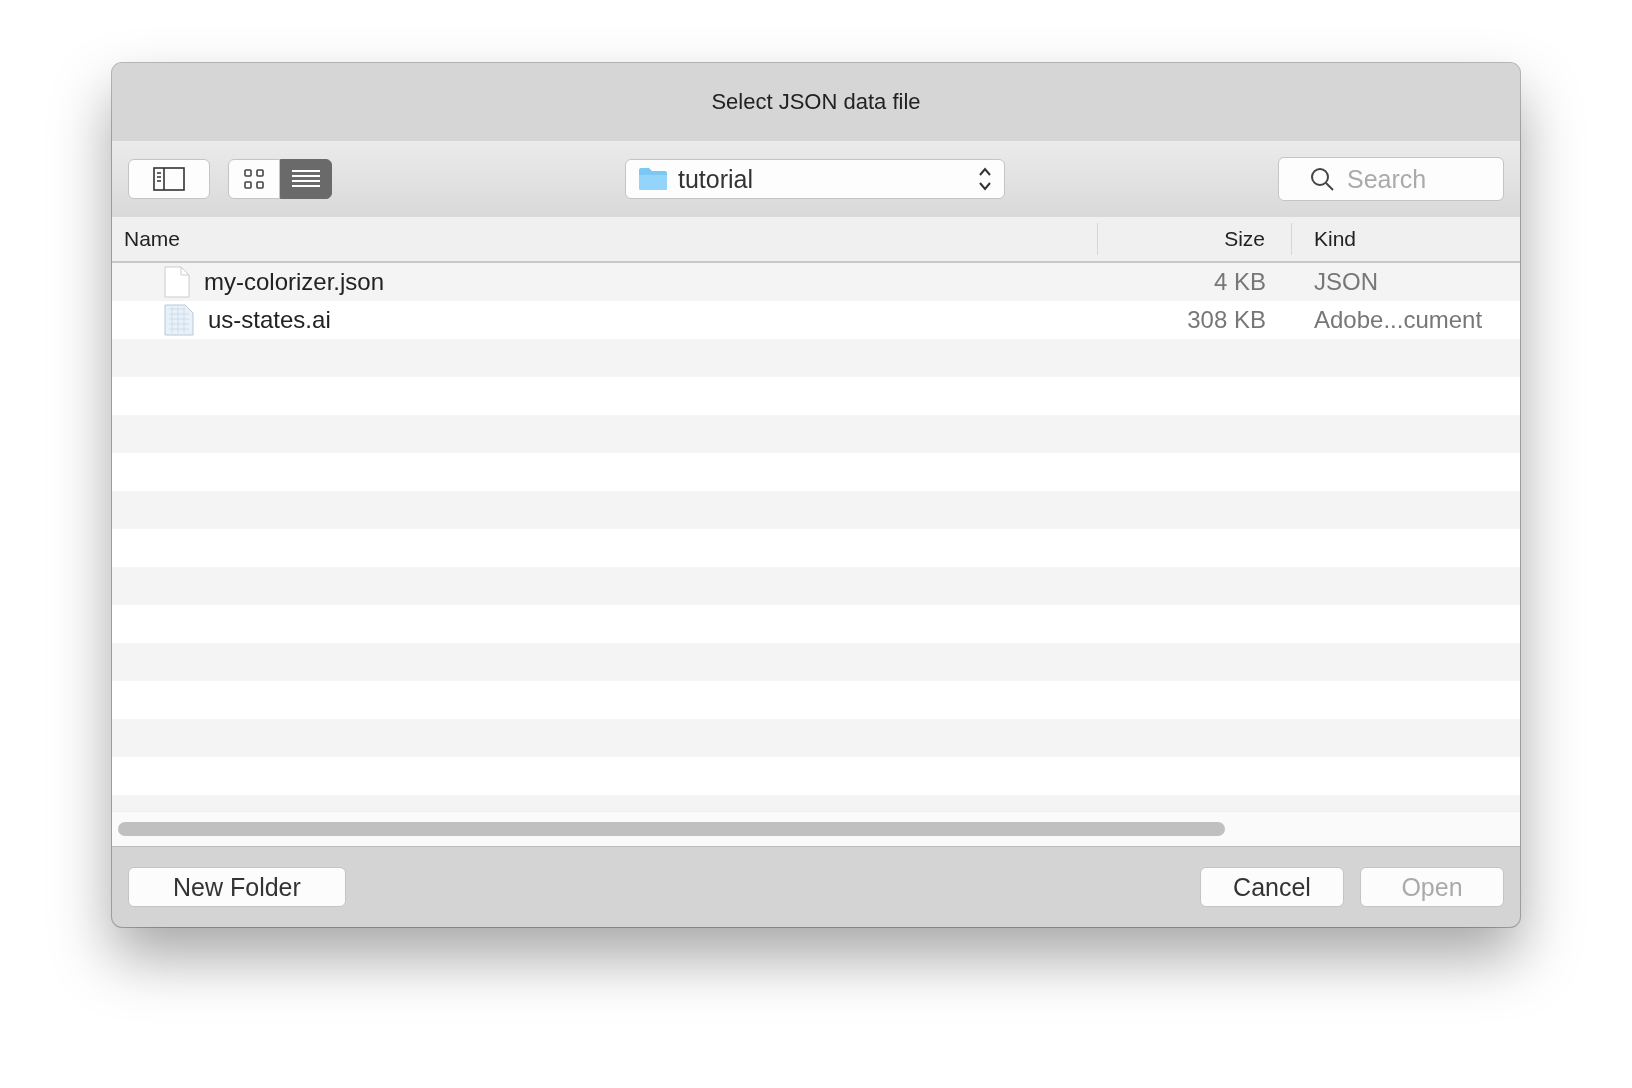  What do you see at coordinates (985, 179) in the screenshot?
I see `up-down-chevron-icon` at bounding box center [985, 179].